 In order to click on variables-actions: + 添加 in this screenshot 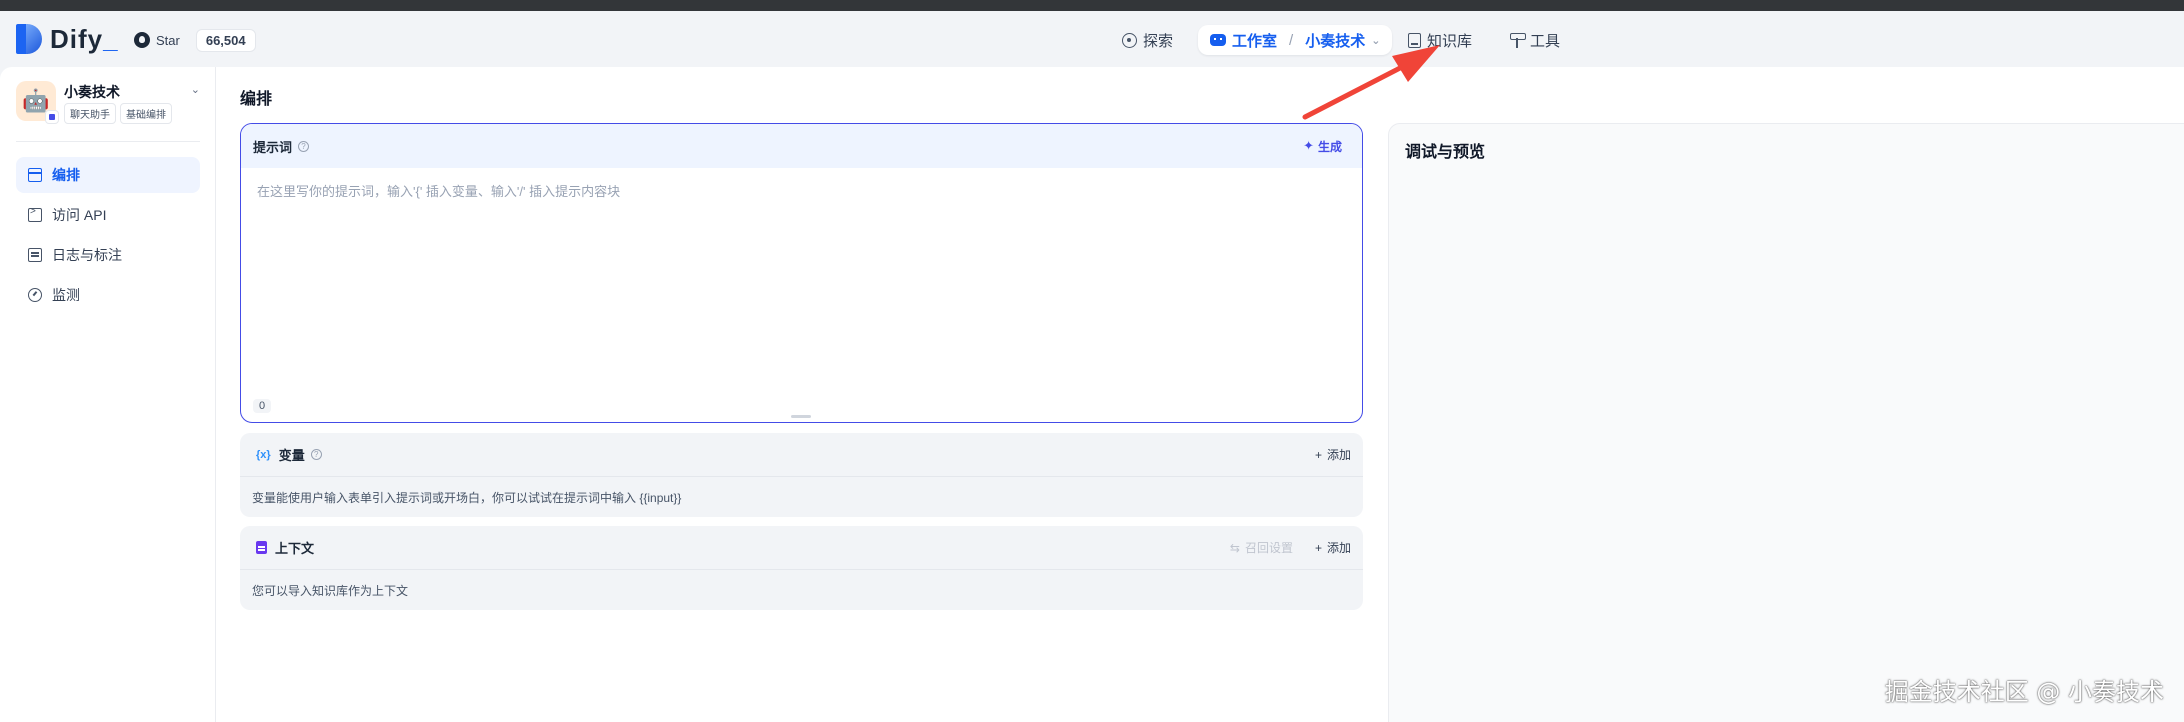, I will do `click(1333, 454)`.